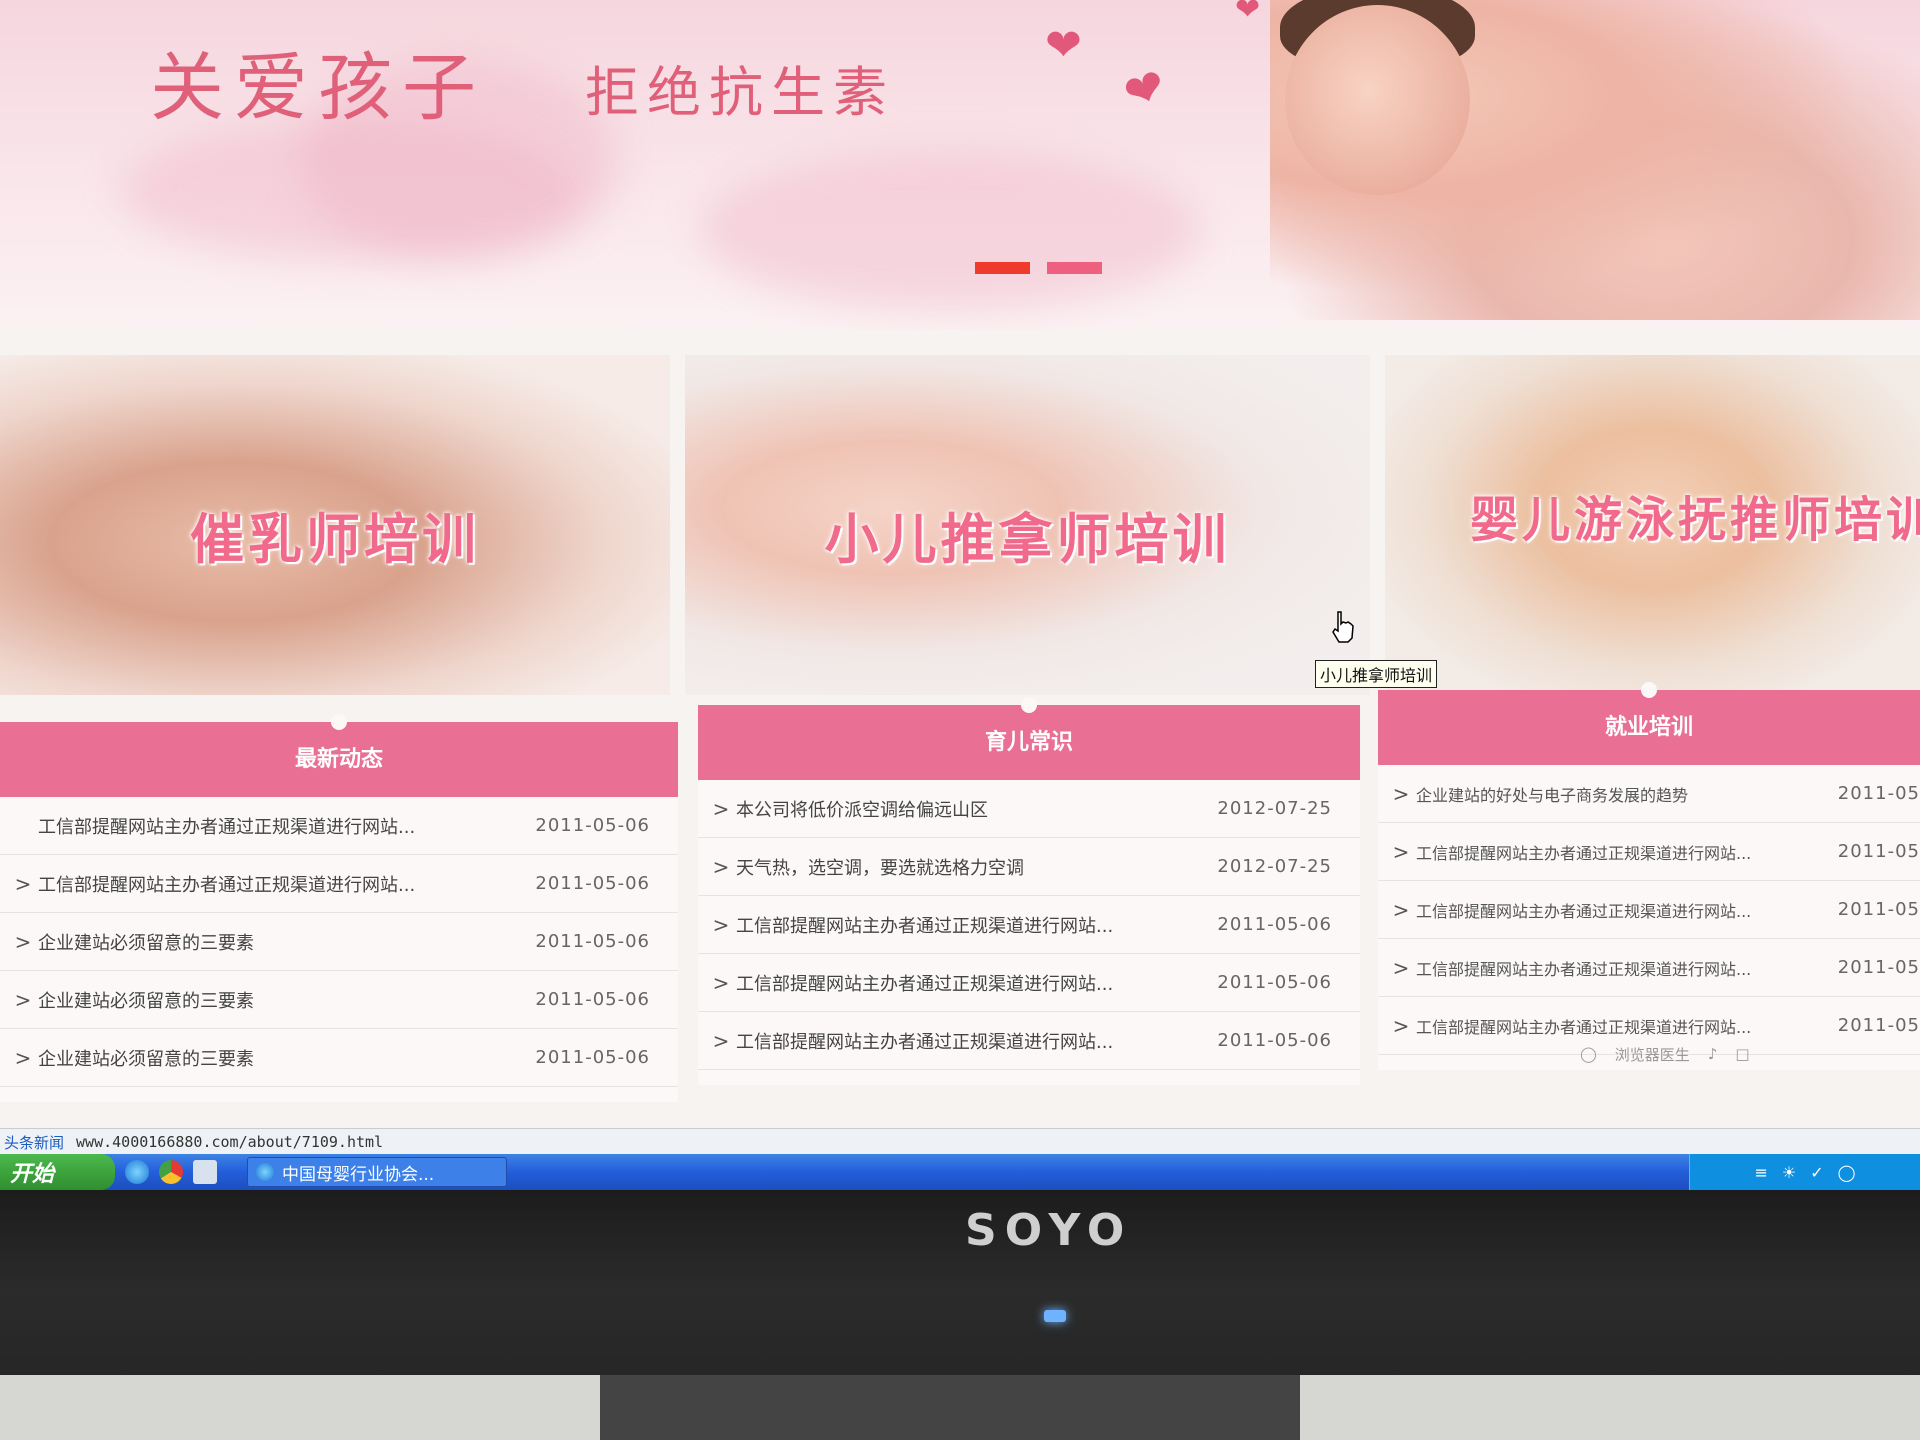 This screenshot has height=1440, width=1920. I want to click on browser-status-bar: 头条新闻 www.4000166880.com/about/7109.html, so click(960, 1141).